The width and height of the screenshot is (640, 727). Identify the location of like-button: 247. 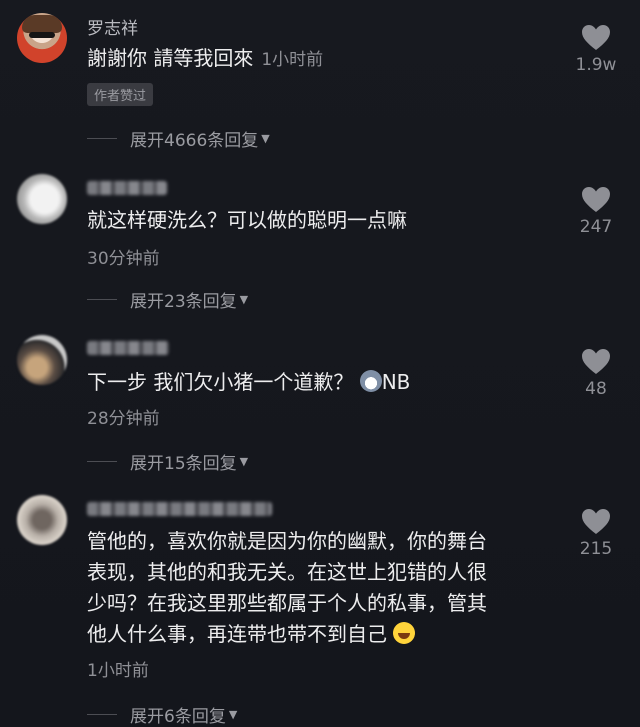
(596, 211).